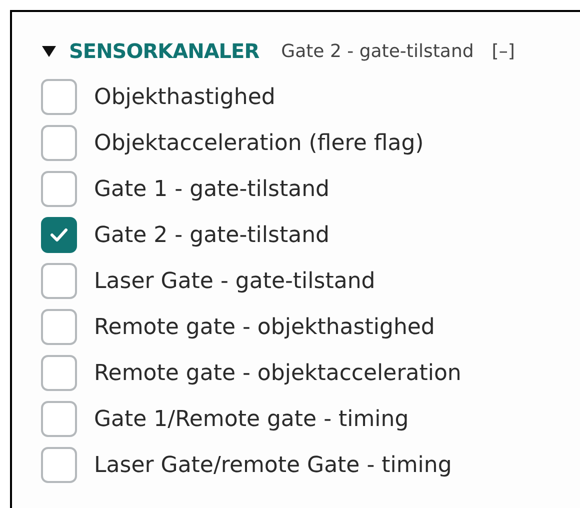 The image size is (580, 508). What do you see at coordinates (251, 420) in the screenshot?
I see `checkbox-label: Gate 1/Remote gate - timing` at bounding box center [251, 420].